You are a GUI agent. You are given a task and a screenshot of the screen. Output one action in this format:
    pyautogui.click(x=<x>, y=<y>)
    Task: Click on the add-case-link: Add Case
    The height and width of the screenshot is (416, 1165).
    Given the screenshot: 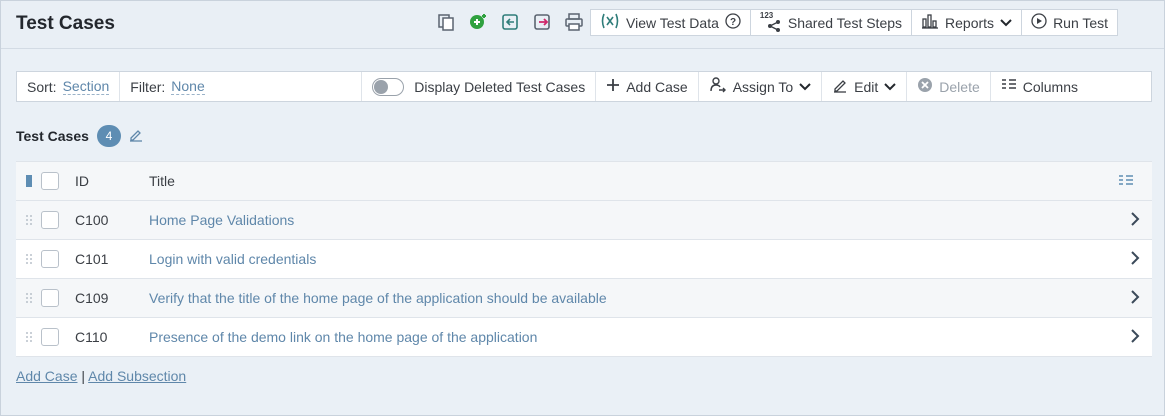 What is the action you would take?
    pyautogui.click(x=46, y=376)
    